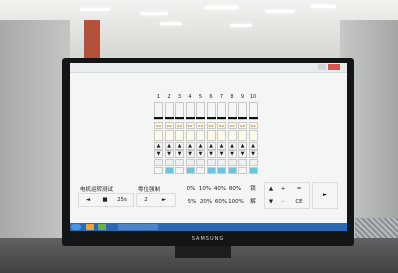 This screenshot has height=273, width=398. What do you see at coordinates (200, 97) in the screenshot?
I see `column-number: 5` at bounding box center [200, 97].